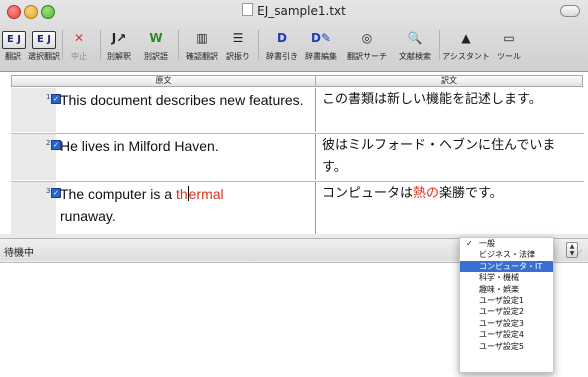 The width and height of the screenshot is (588, 377). I want to click on stop-x-icon: ✕, so click(79, 38).